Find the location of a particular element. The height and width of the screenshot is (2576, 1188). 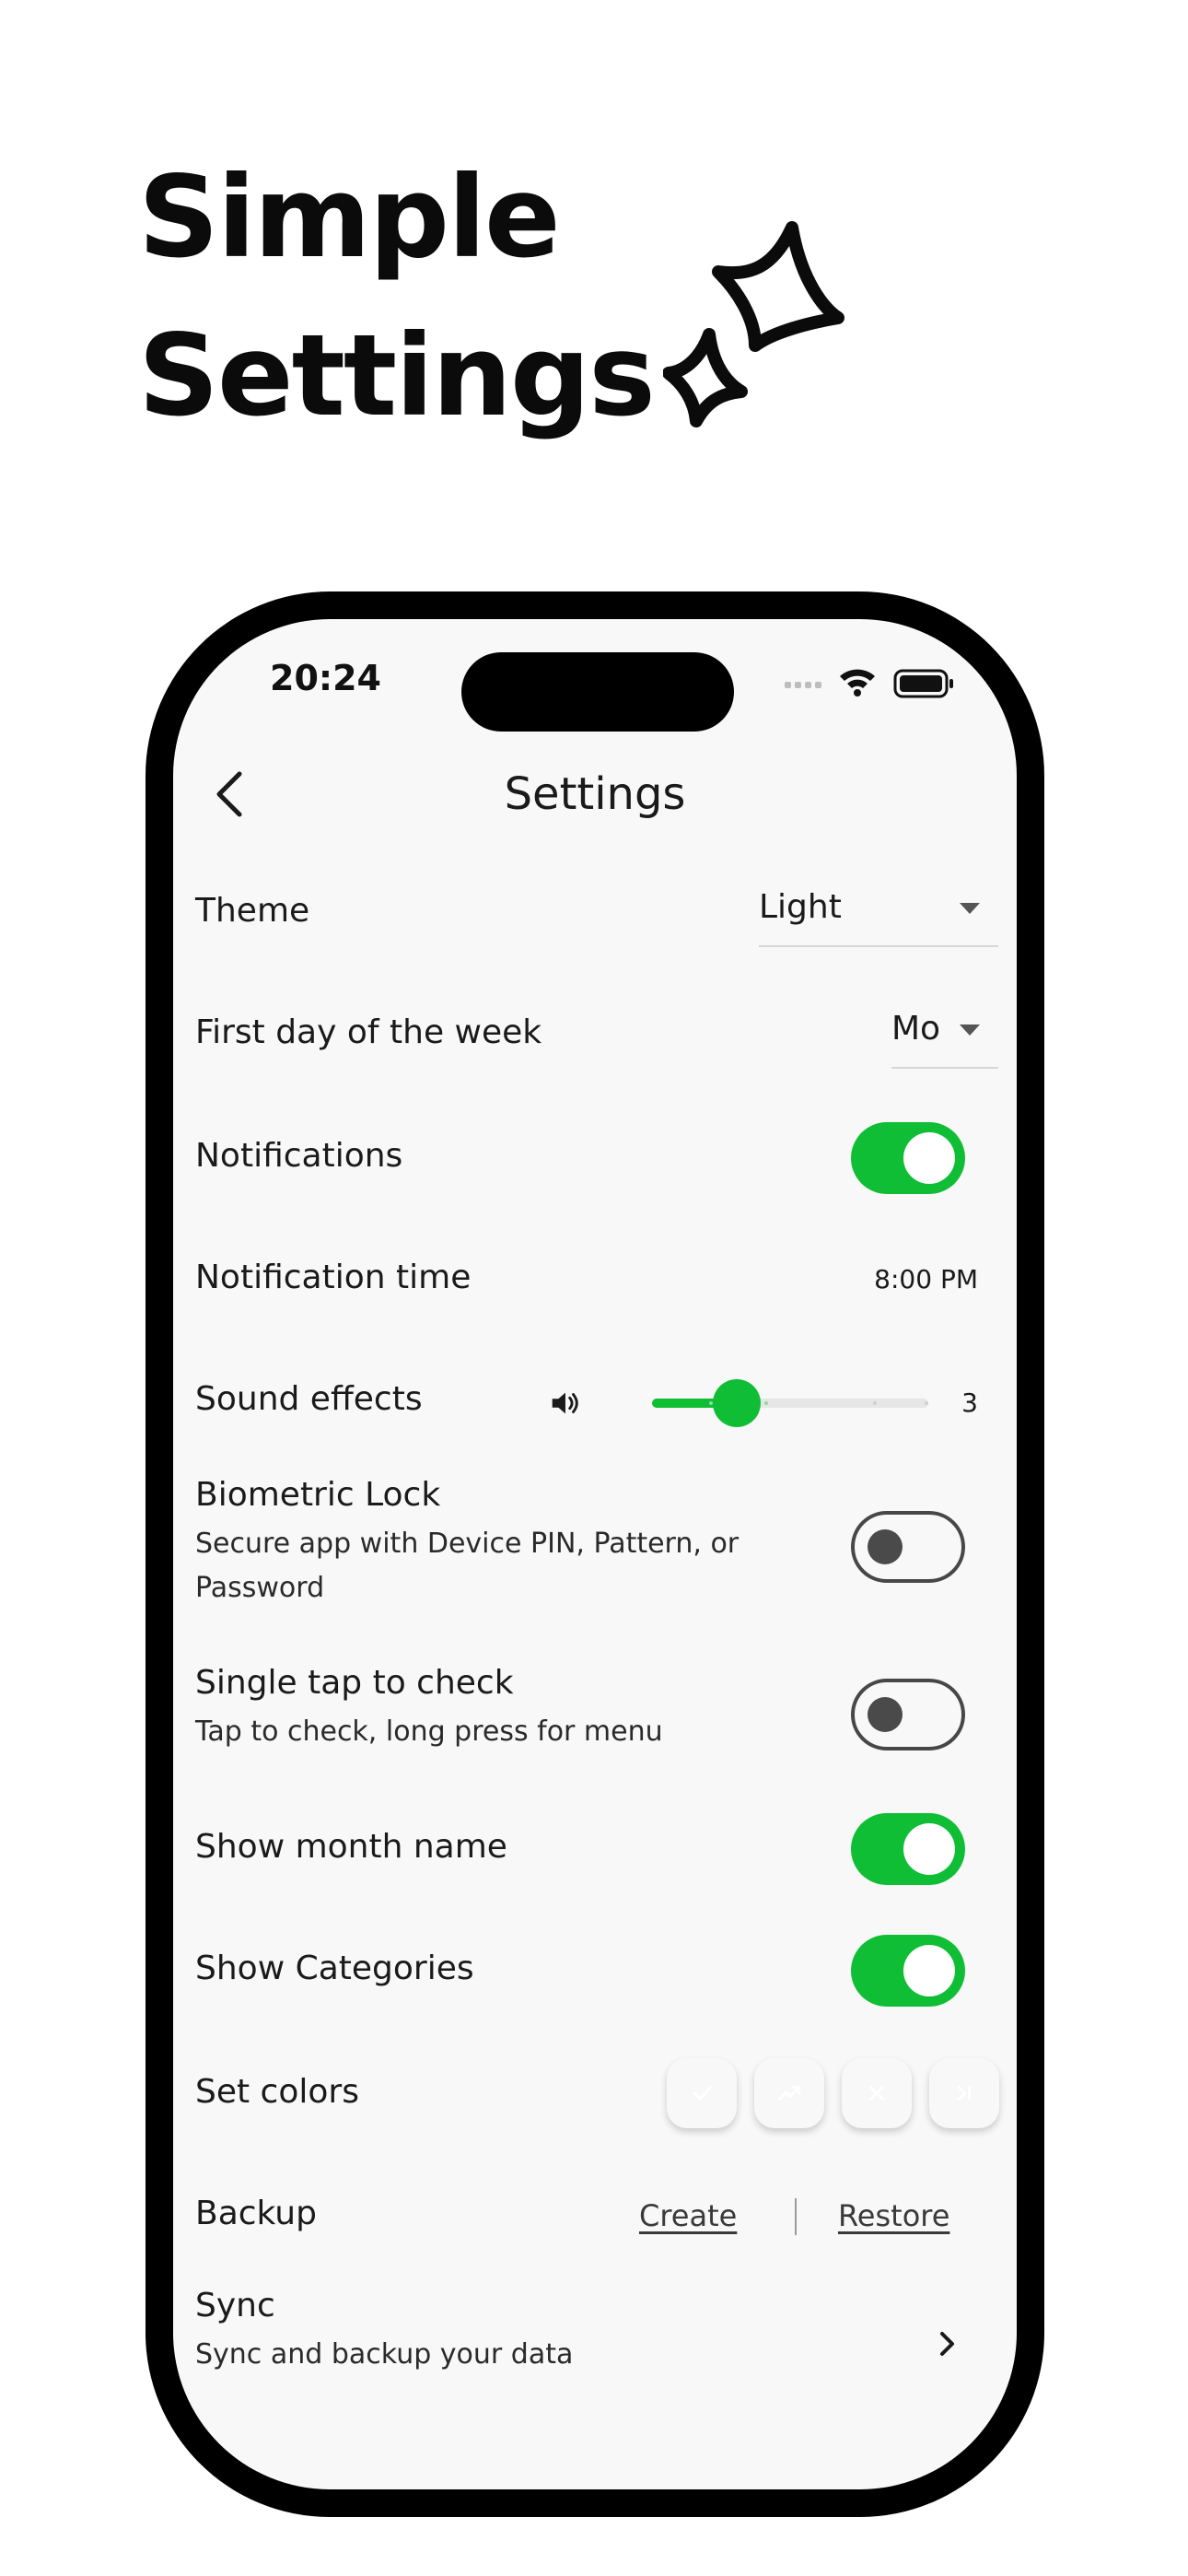

dynamic-island is located at coordinates (597, 692).